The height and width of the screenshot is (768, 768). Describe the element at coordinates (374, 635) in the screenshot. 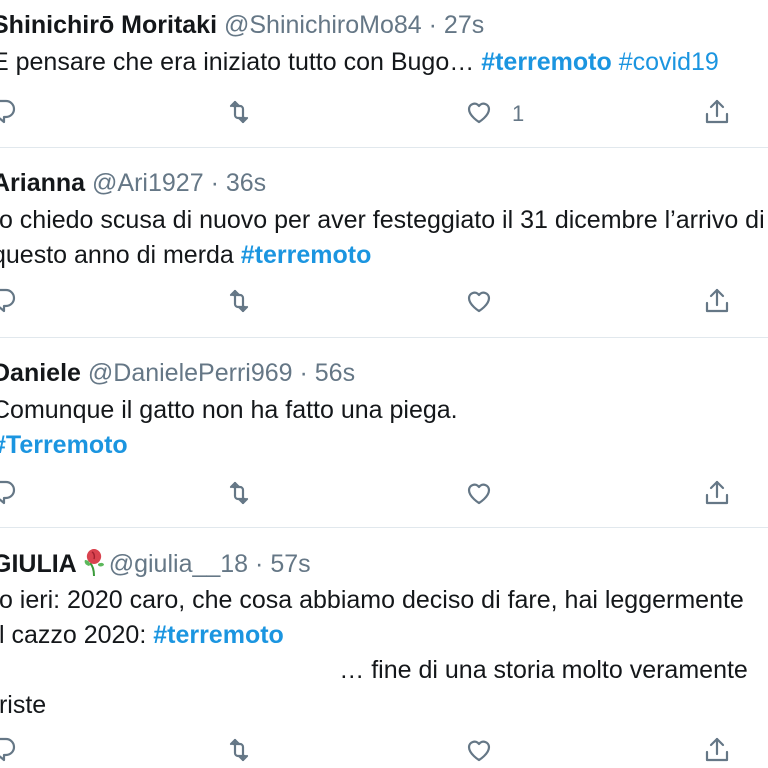

I see `tweet-text-line: Il cazzo 2020: #terremoto` at that location.